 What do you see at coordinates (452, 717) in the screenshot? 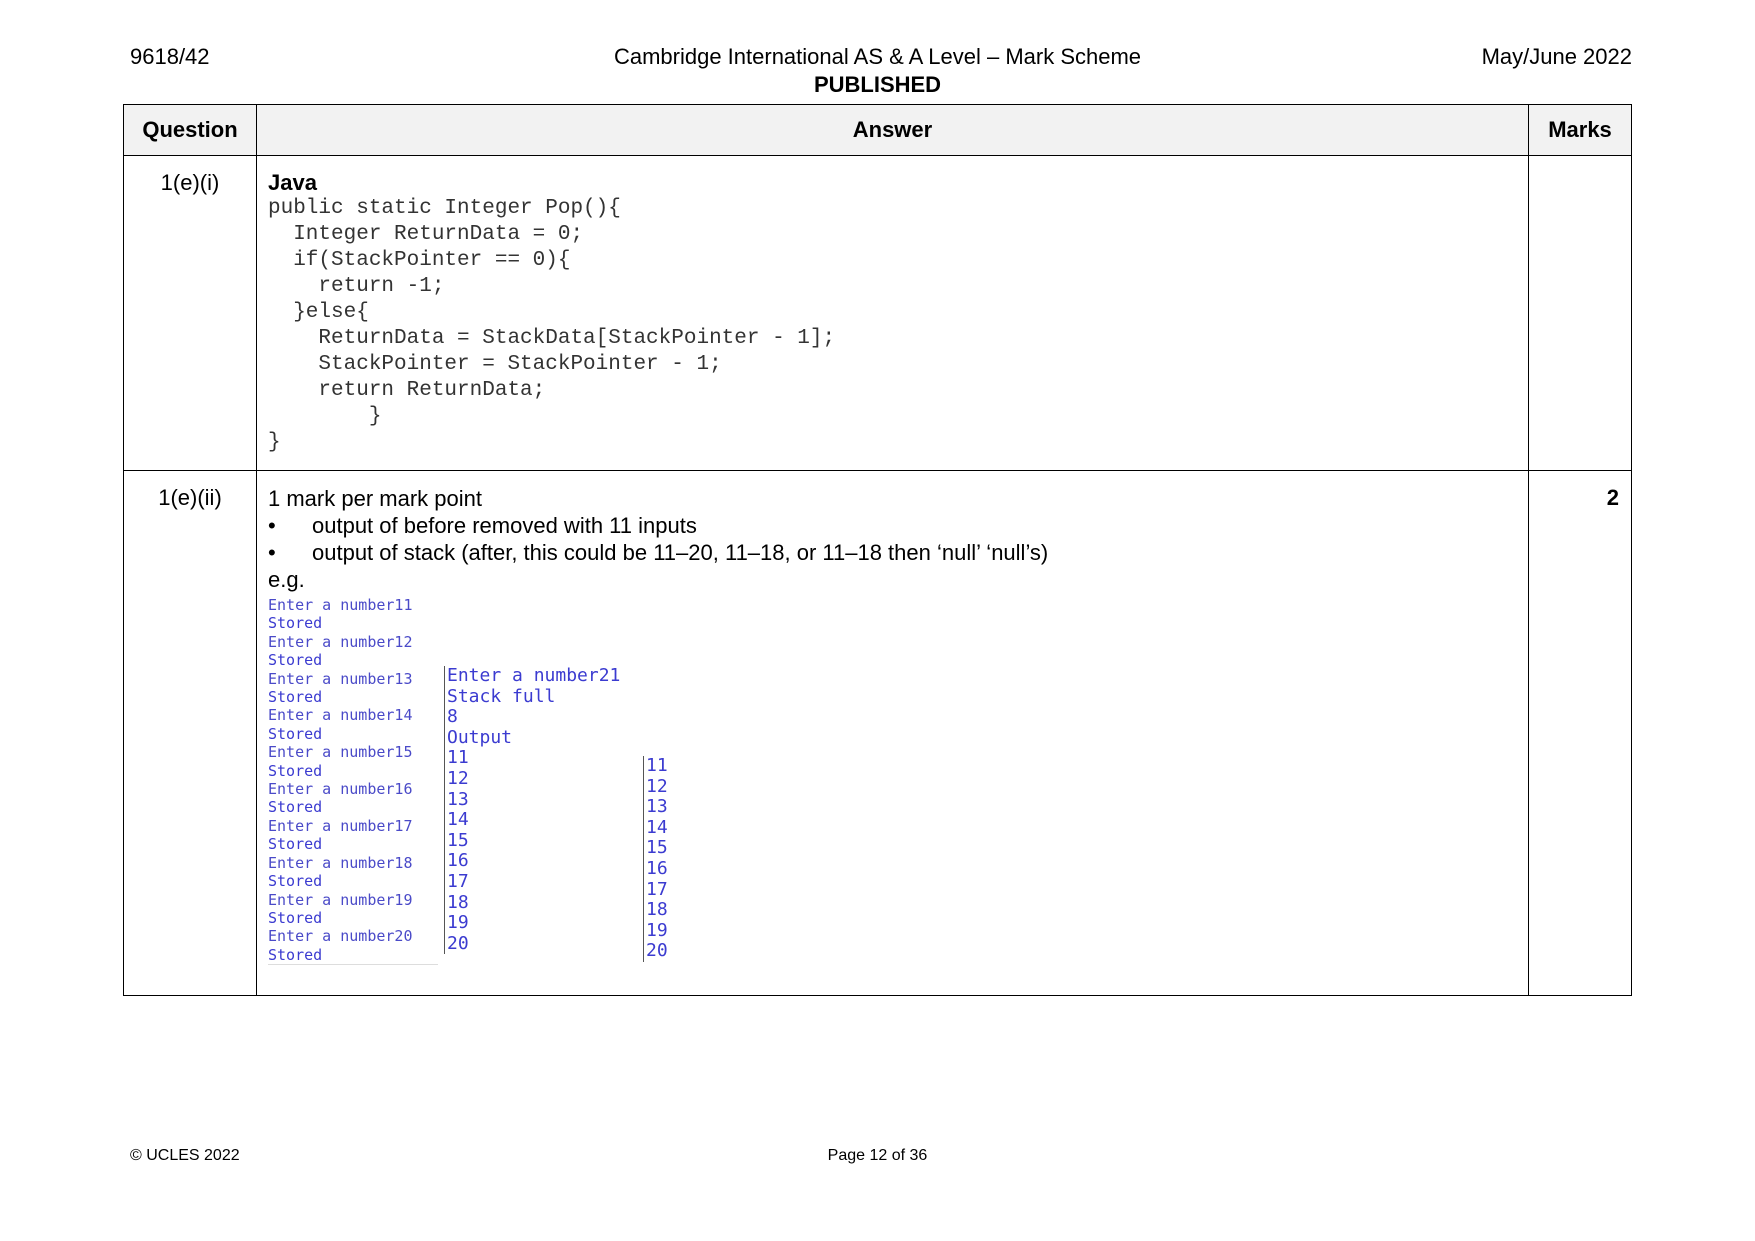
I see `console-line: 8` at bounding box center [452, 717].